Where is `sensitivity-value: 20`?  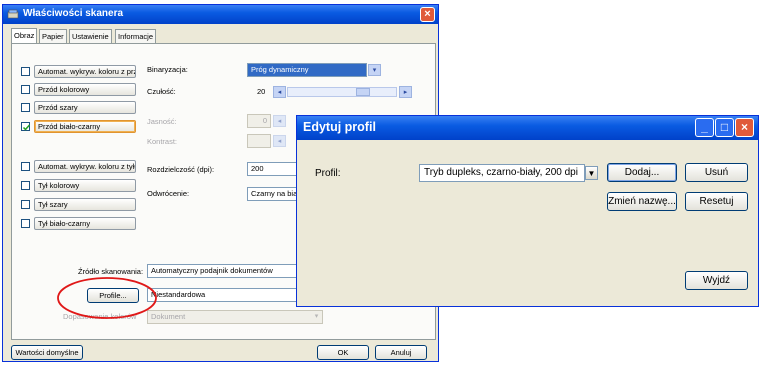 sensitivity-value: 20 is located at coordinates (261, 91).